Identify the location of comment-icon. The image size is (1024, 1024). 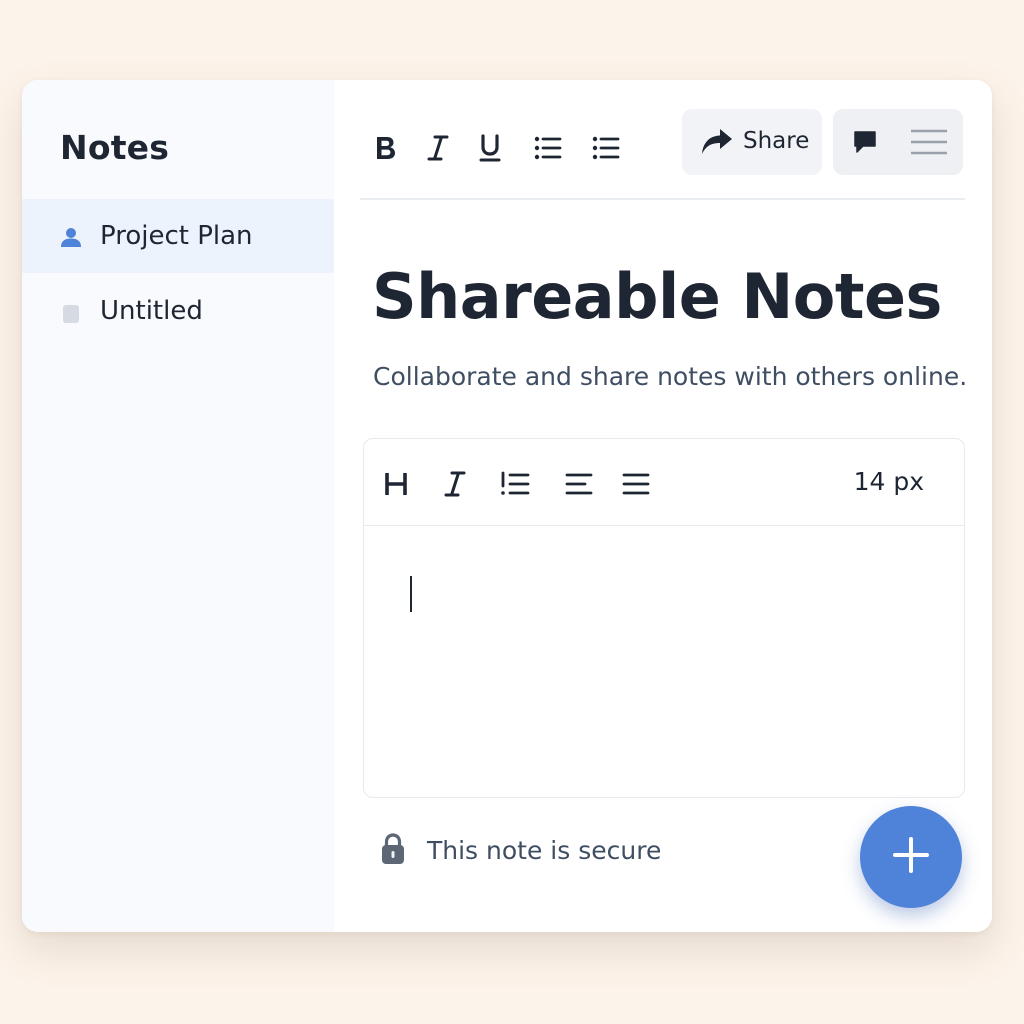
(865, 142).